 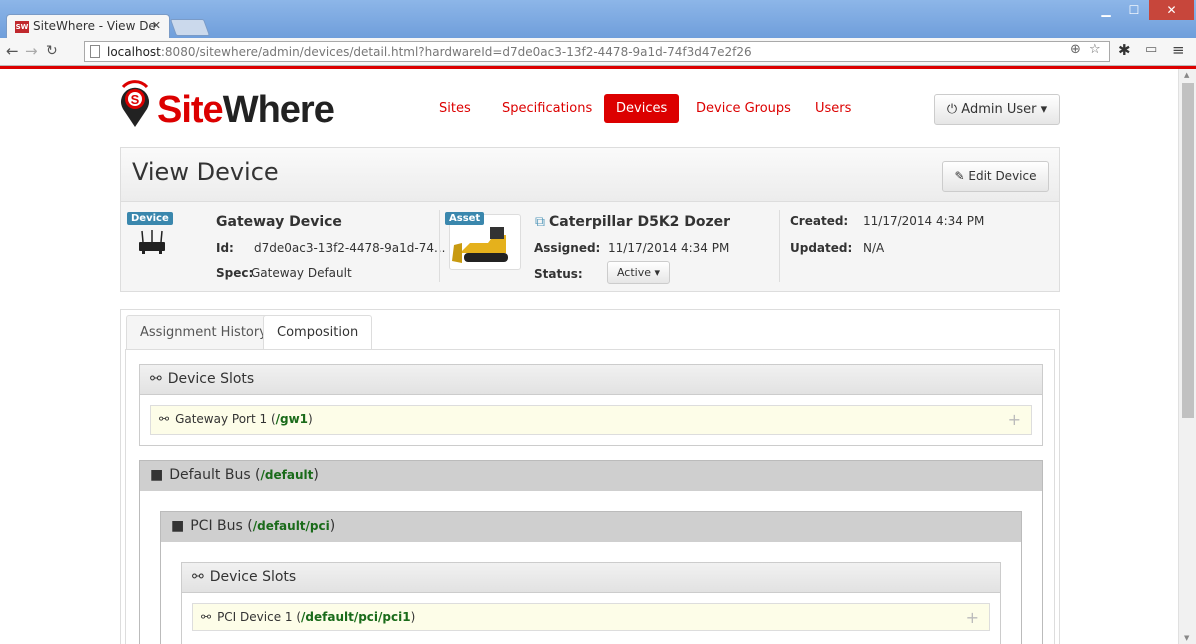 What do you see at coordinates (152, 242) in the screenshot?
I see `router-icon` at bounding box center [152, 242].